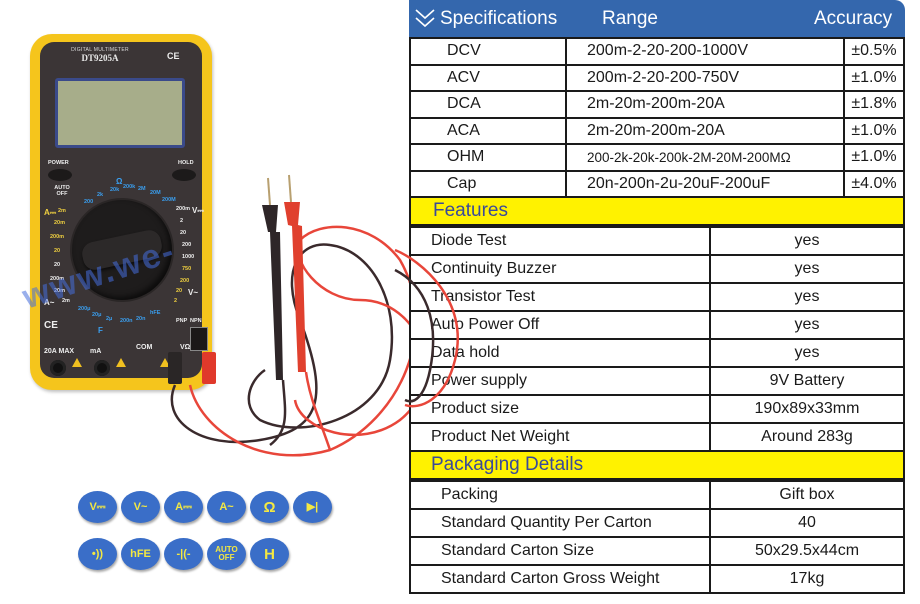 This screenshot has height=604, width=920. What do you see at coordinates (499, 18) in the screenshot?
I see `header-specifications: Specifications` at bounding box center [499, 18].